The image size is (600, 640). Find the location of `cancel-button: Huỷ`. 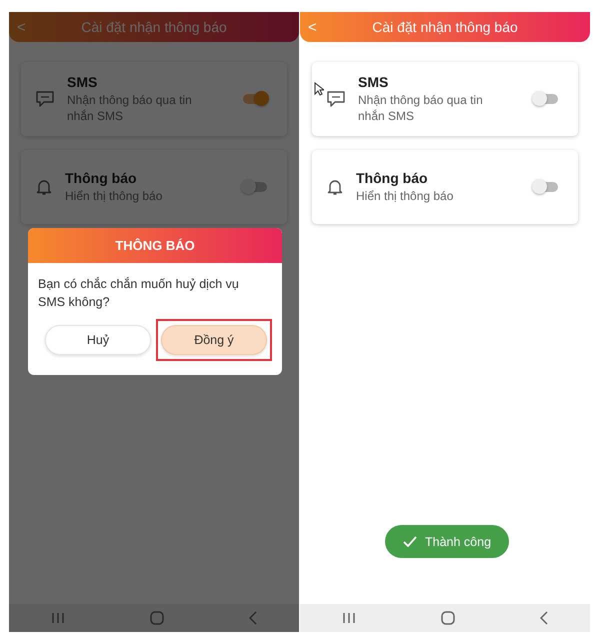

cancel-button: Huỷ is located at coordinates (98, 340).